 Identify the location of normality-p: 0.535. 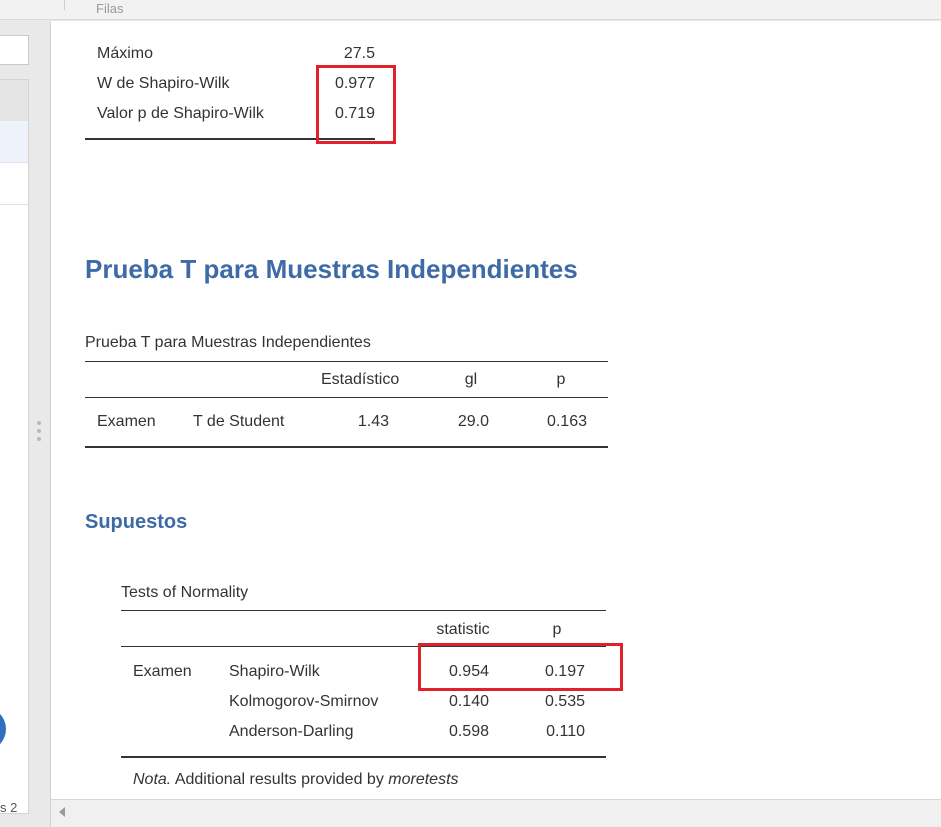
(564, 701).